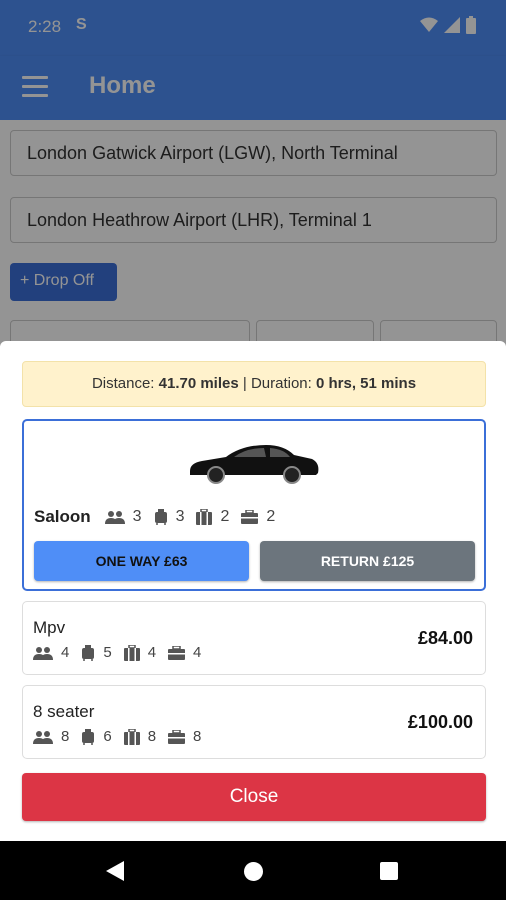 This screenshot has height=900, width=506. I want to click on vehicle-name: 8 seater, so click(64, 711).